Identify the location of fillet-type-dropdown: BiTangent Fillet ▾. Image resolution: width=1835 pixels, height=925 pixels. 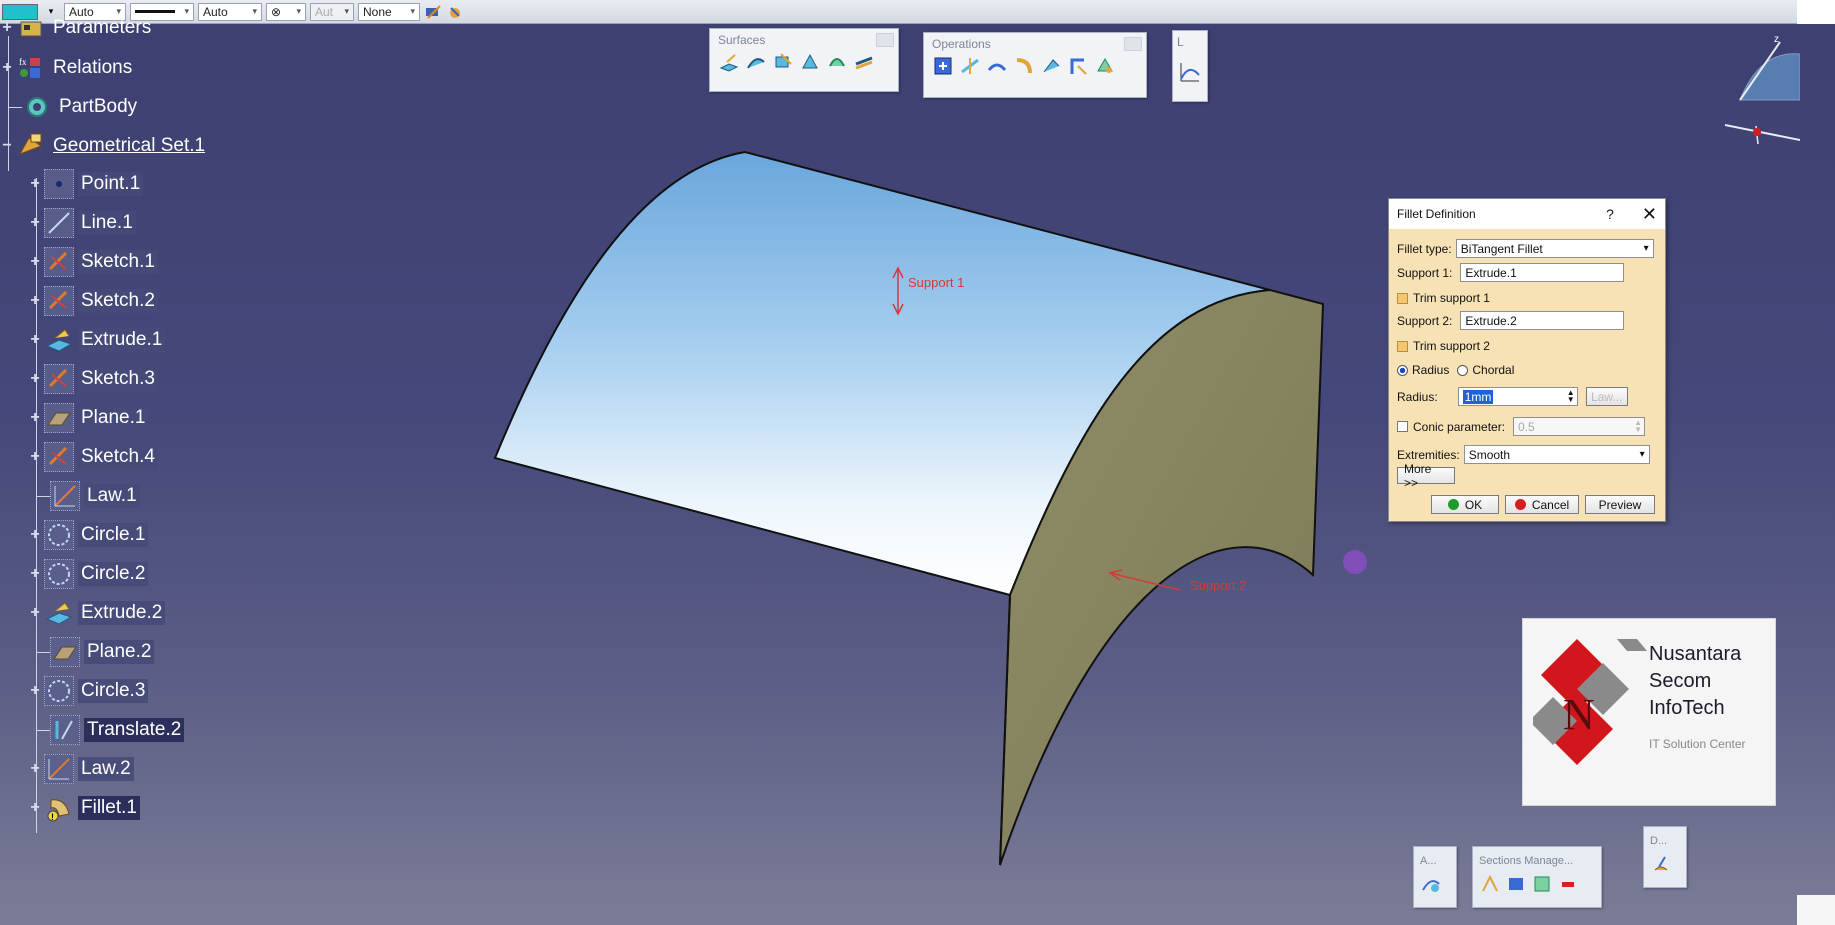
(1554, 248).